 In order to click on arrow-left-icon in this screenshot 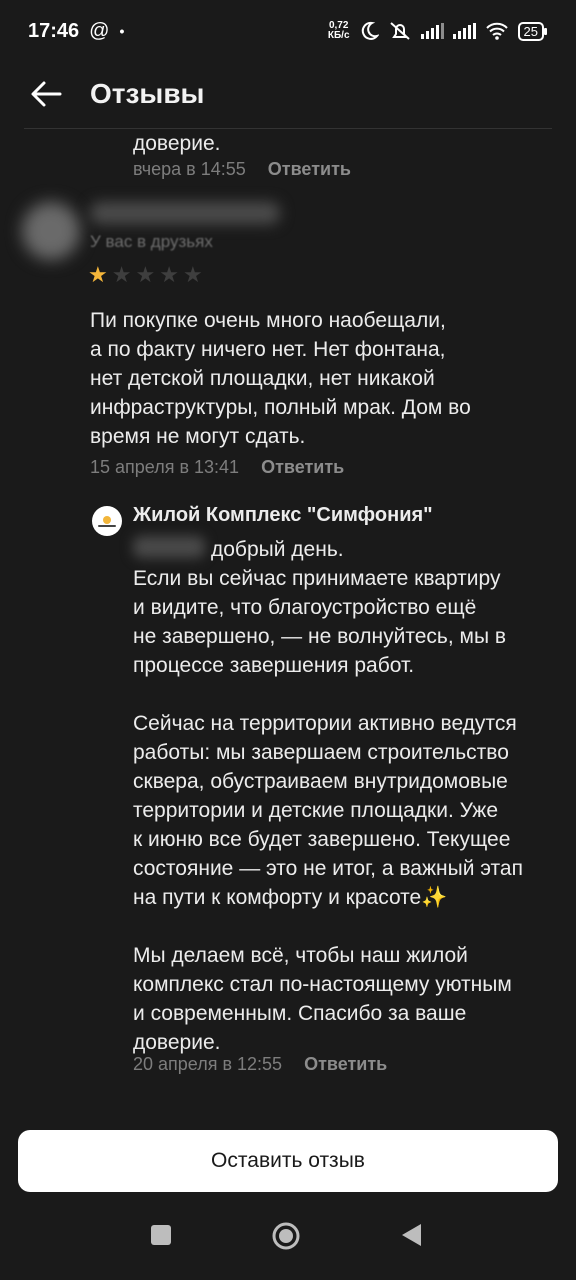, I will do `click(46, 94)`.